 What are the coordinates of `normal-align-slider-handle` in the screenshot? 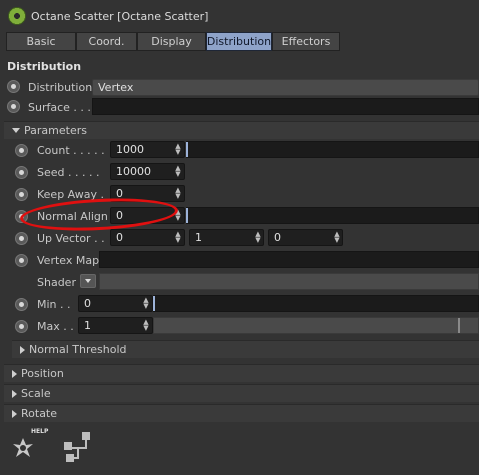 It's located at (187, 215).